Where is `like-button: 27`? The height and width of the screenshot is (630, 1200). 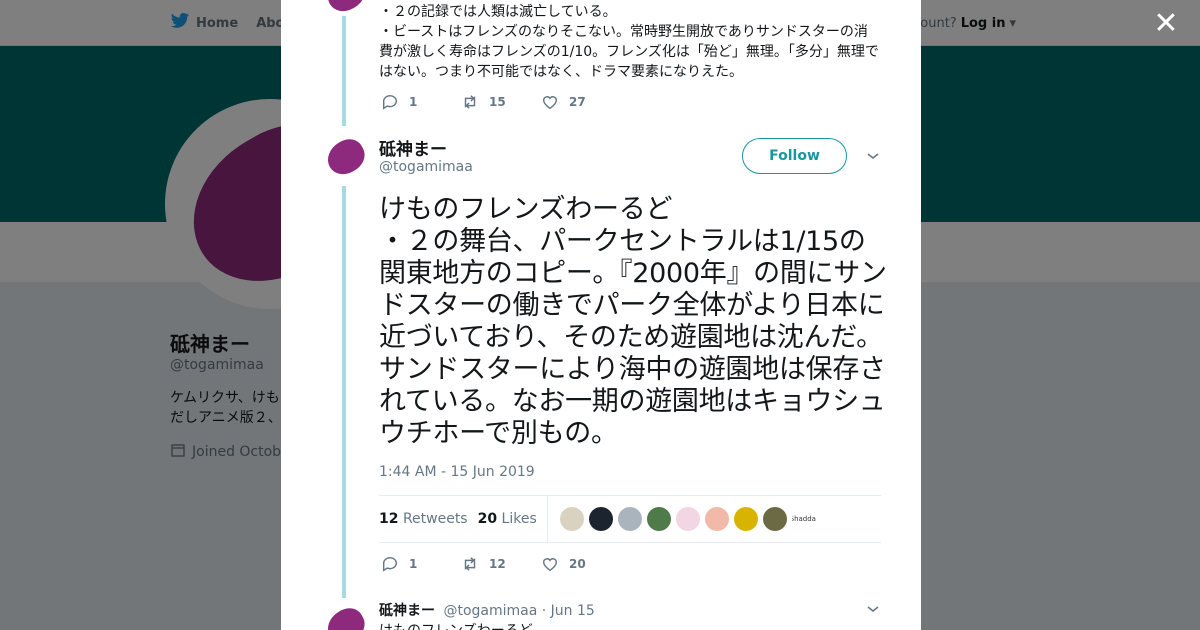 like-button: 27 is located at coordinates (581, 102).